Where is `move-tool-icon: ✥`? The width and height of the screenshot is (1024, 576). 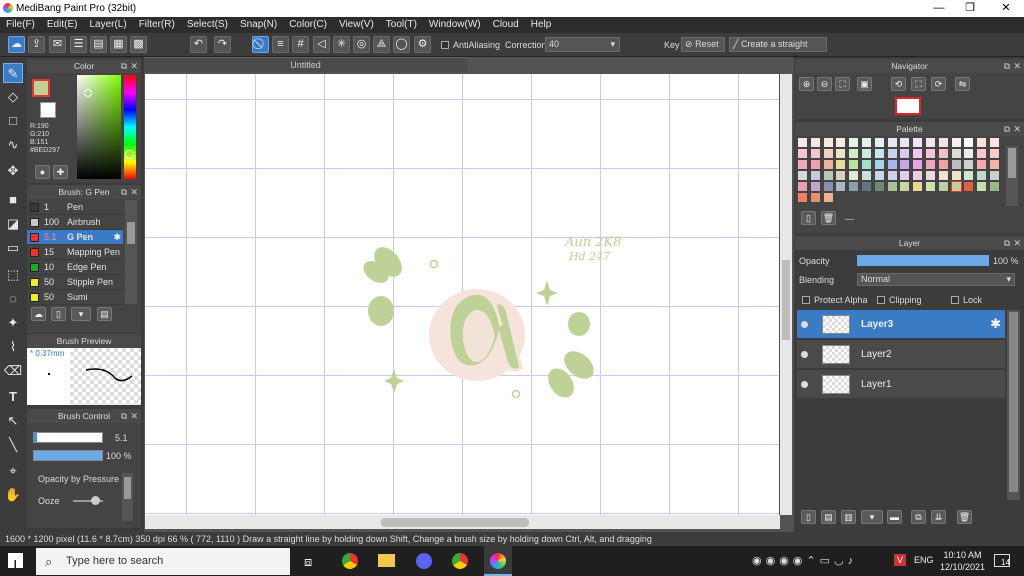 move-tool-icon: ✥ is located at coordinates (13, 171).